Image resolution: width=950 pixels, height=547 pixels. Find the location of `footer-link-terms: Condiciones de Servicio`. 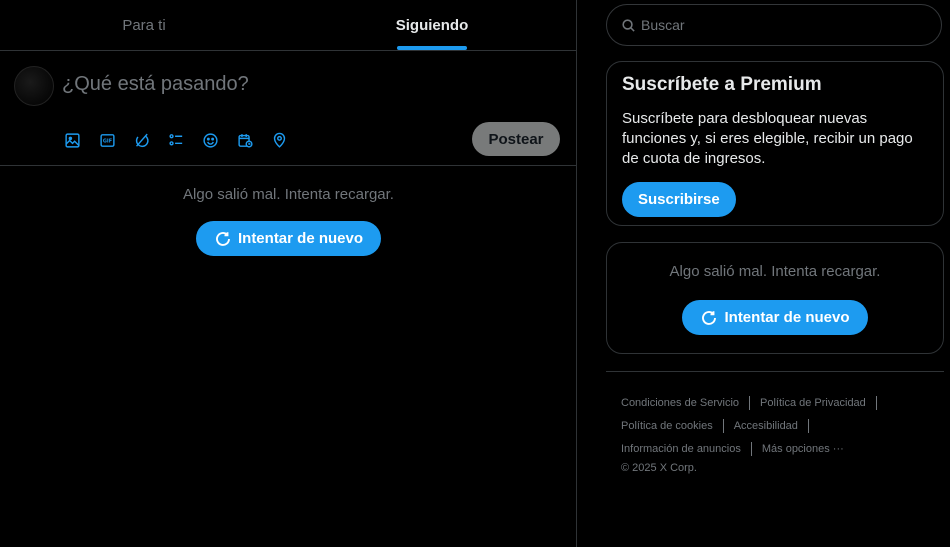

footer-link-terms: Condiciones de Servicio is located at coordinates (680, 403).